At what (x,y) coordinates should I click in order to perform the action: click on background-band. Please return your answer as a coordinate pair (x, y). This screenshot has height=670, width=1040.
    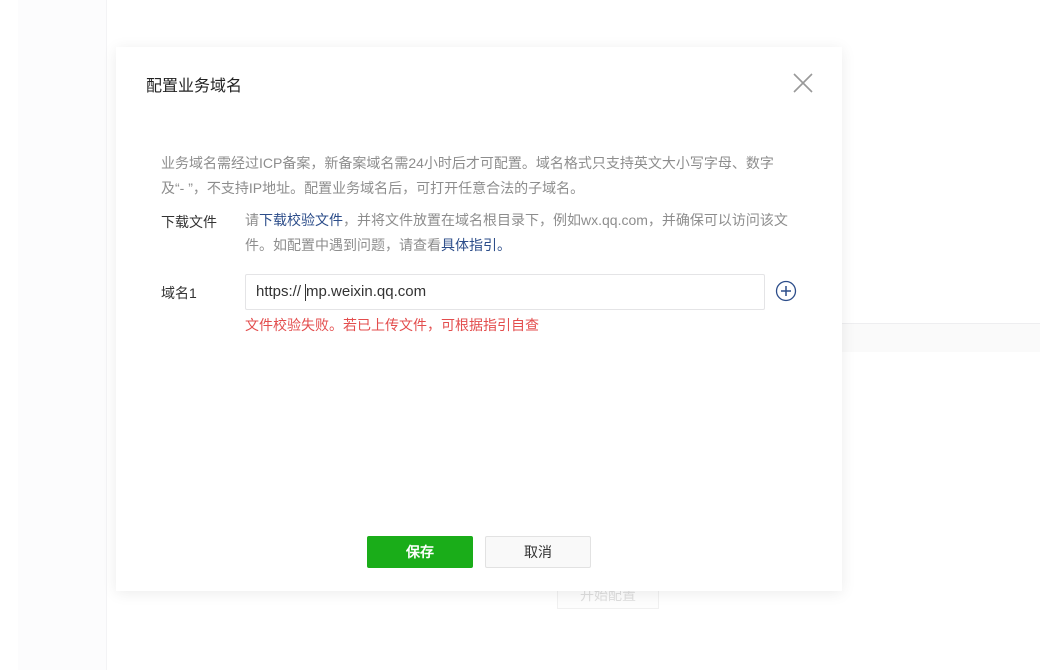
    Looking at the image, I should click on (941, 338).